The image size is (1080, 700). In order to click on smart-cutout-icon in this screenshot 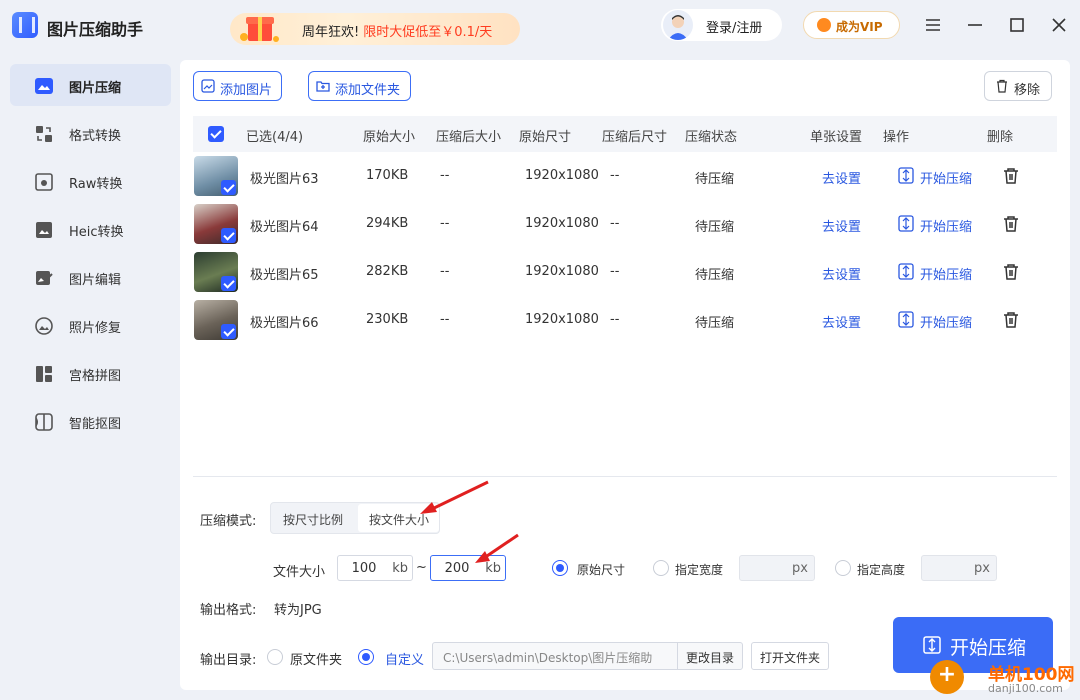, I will do `click(44, 422)`.